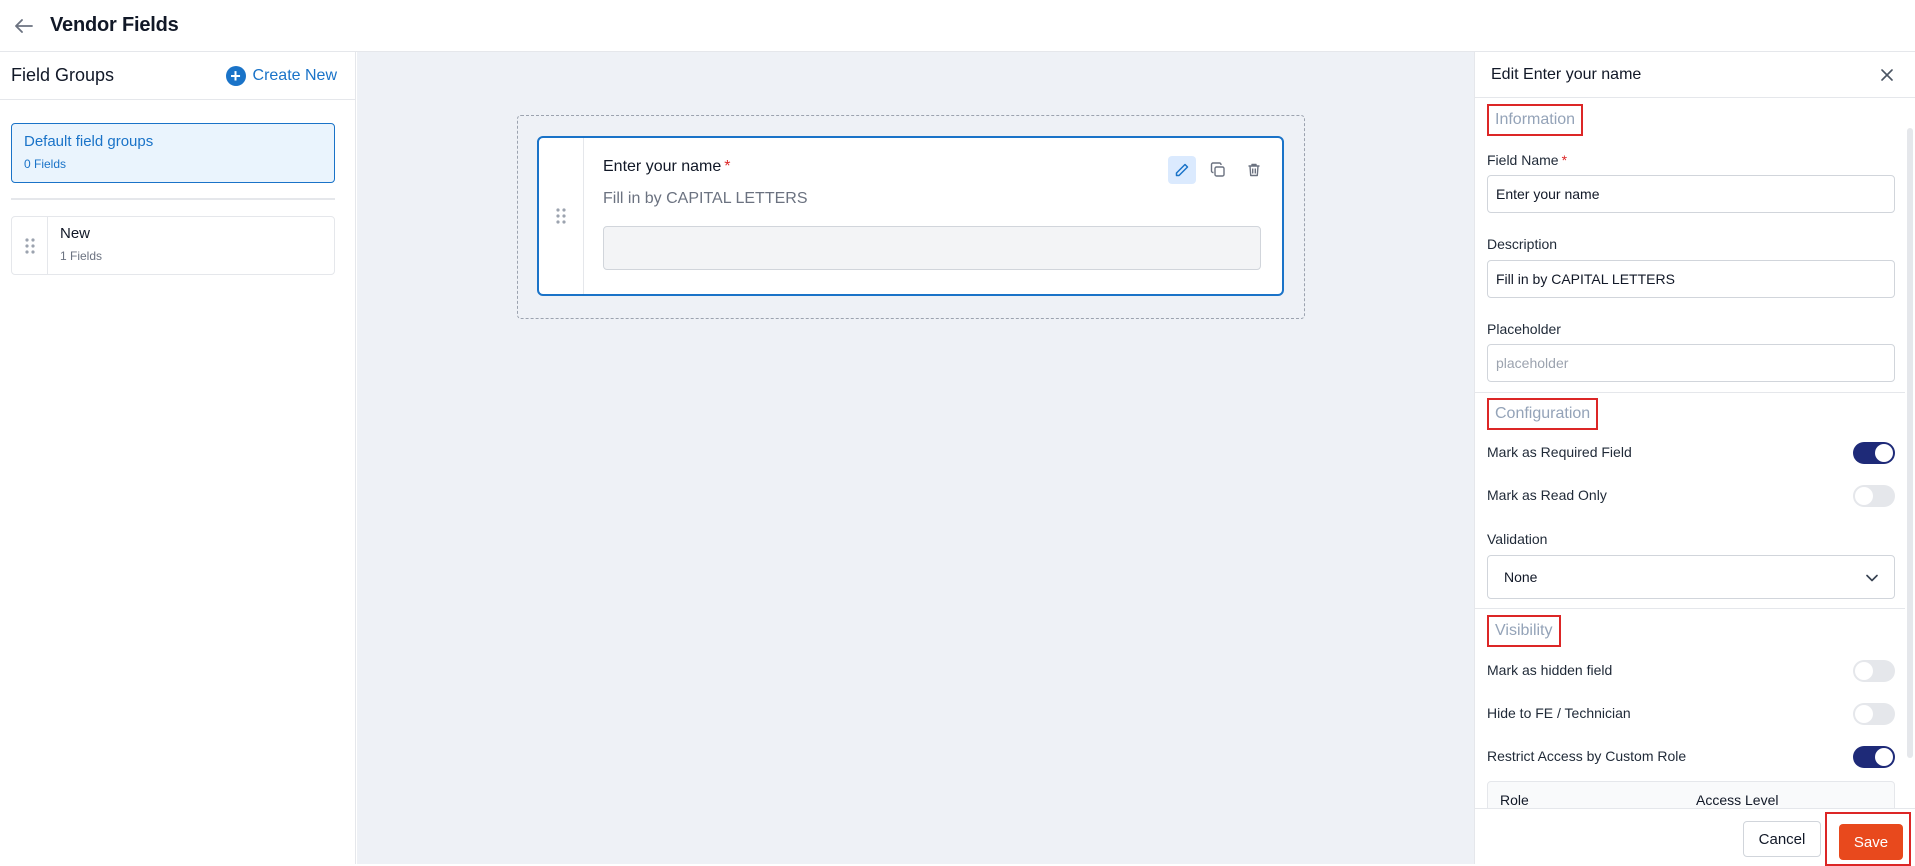  What do you see at coordinates (1559, 713) in the screenshot?
I see `hide-fe-label: Hide to FE / Technician` at bounding box center [1559, 713].